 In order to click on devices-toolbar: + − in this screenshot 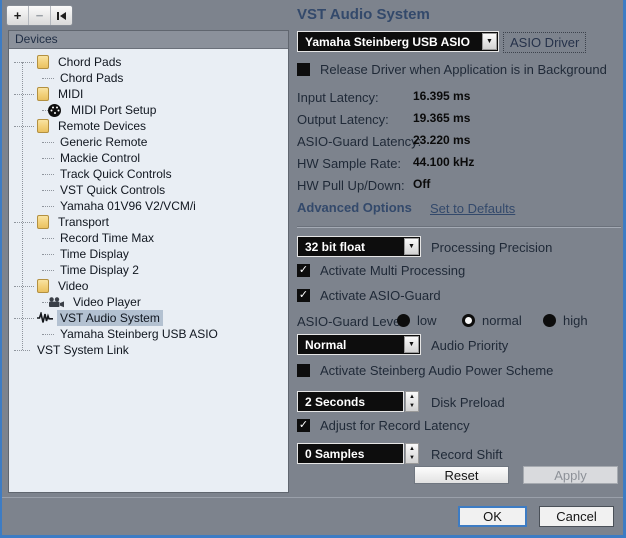, I will do `click(39, 15)`.